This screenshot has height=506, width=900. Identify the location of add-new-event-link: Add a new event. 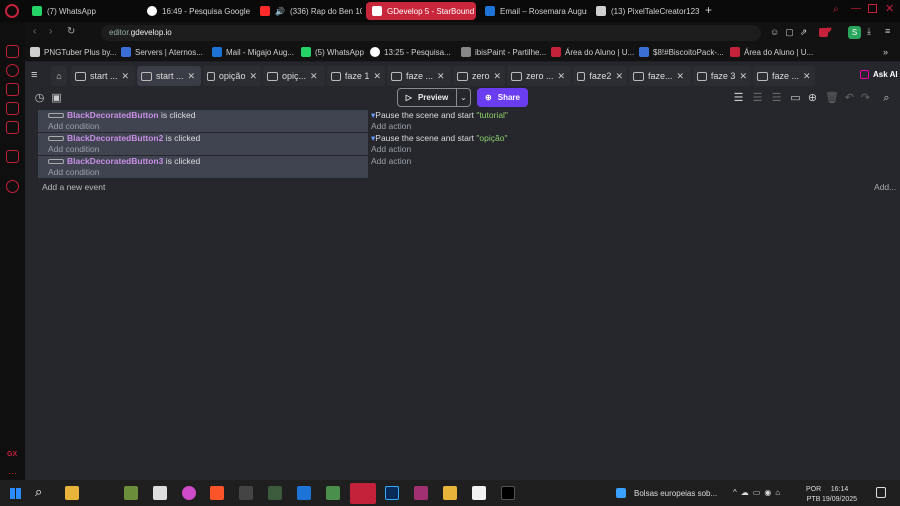
(73, 187).